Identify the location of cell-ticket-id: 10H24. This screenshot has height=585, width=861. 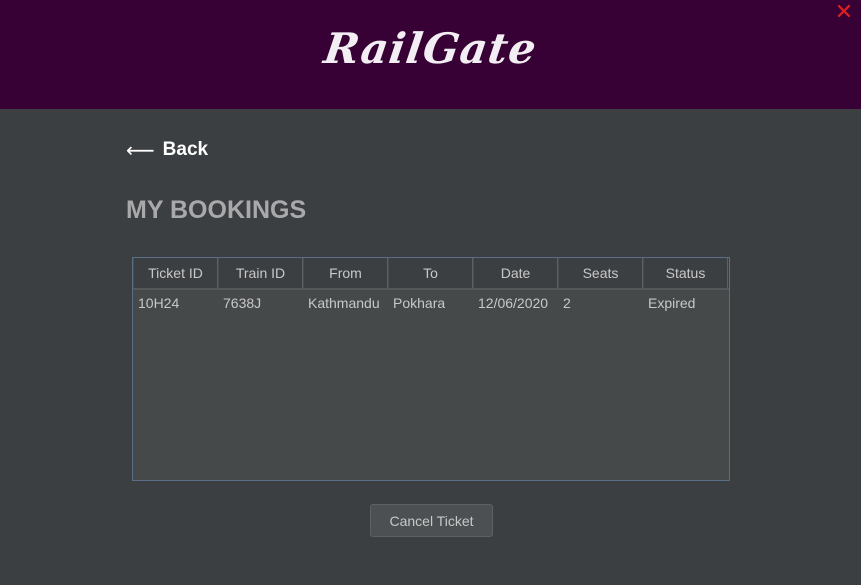
(159, 303).